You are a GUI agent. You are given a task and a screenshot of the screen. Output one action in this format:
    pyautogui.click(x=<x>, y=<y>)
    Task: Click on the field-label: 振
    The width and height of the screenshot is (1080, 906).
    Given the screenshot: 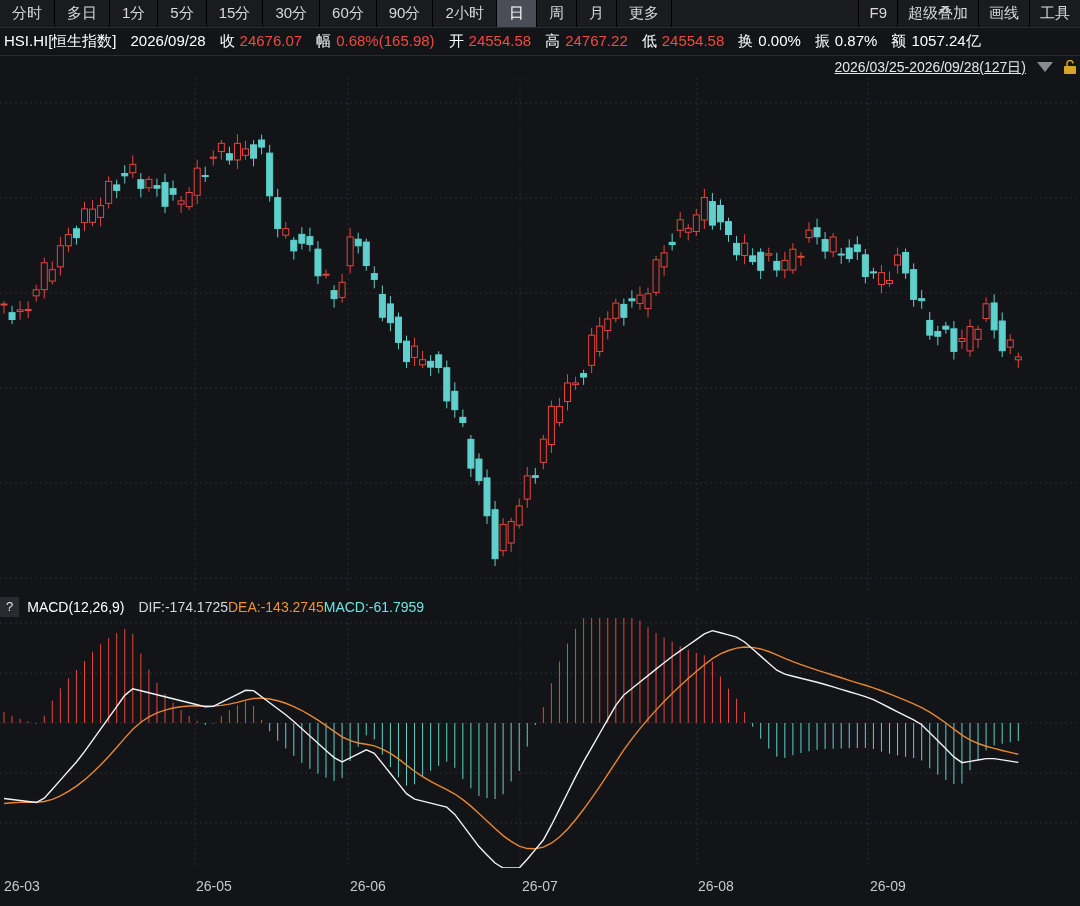 What is the action you would take?
    pyautogui.click(x=822, y=41)
    